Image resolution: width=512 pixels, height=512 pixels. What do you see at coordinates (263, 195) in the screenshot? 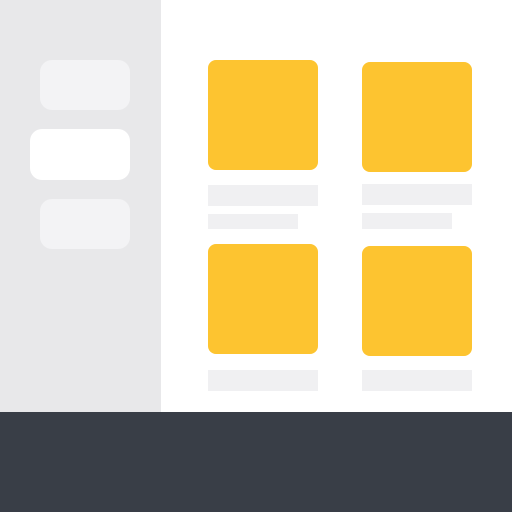
I see `card-1-title-placeholder` at bounding box center [263, 195].